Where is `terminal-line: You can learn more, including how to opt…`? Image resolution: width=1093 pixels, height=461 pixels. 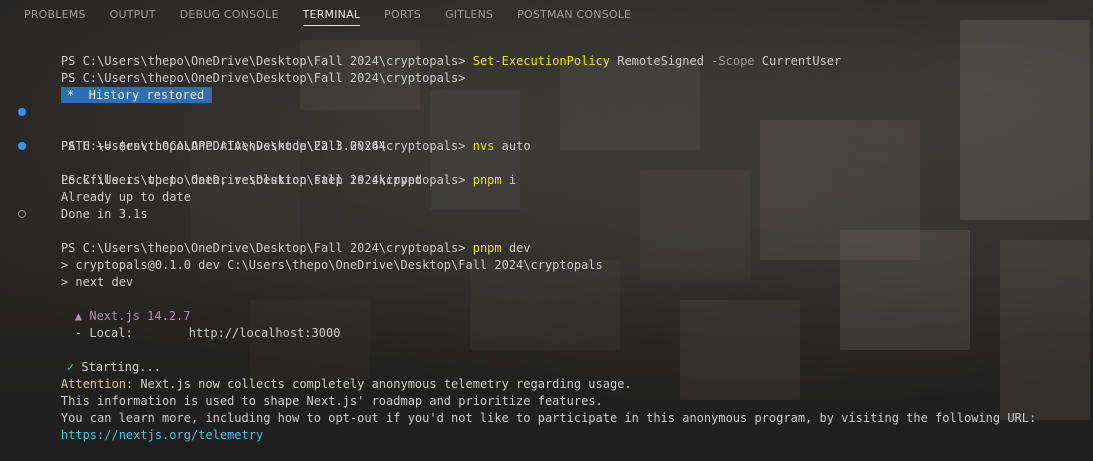 terminal-line: You can learn more, including how to opt… is located at coordinates (546, 409).